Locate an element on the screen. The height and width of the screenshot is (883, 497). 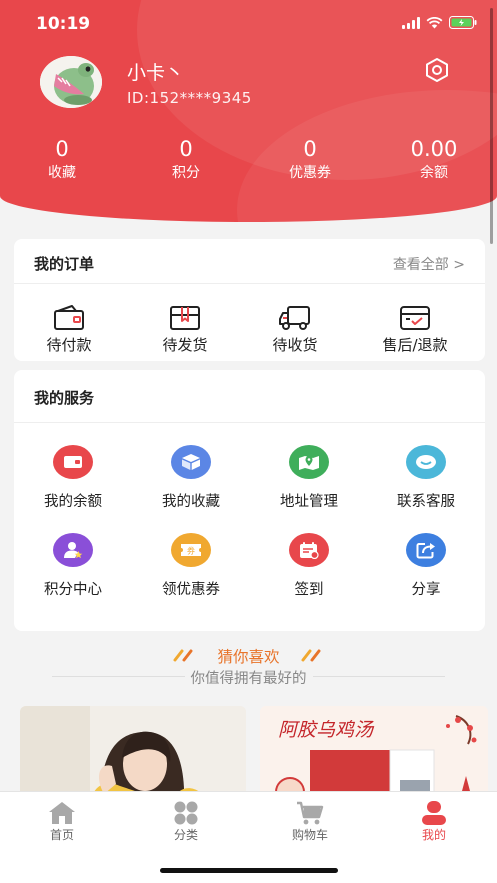
order-pending-shipment: 待发货 is located at coordinates (185, 329).